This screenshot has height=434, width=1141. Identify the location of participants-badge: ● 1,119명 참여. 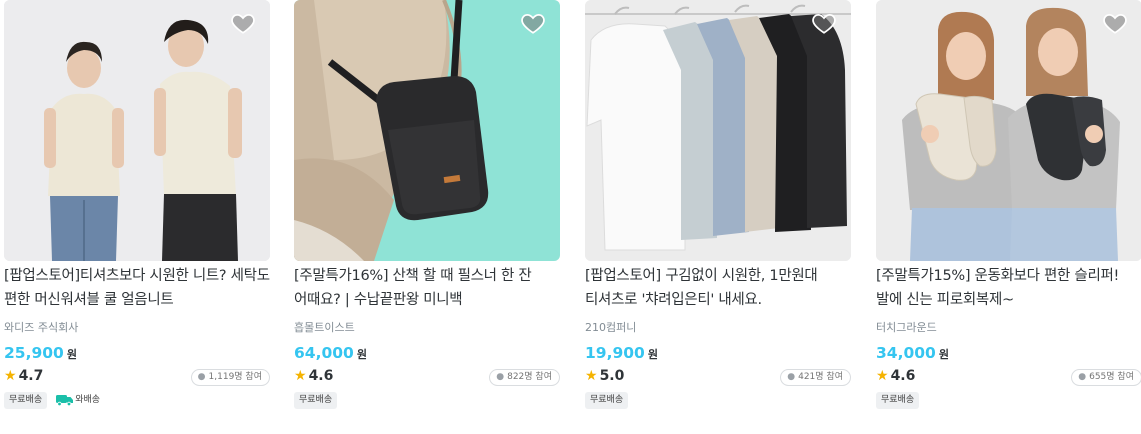
(230, 377).